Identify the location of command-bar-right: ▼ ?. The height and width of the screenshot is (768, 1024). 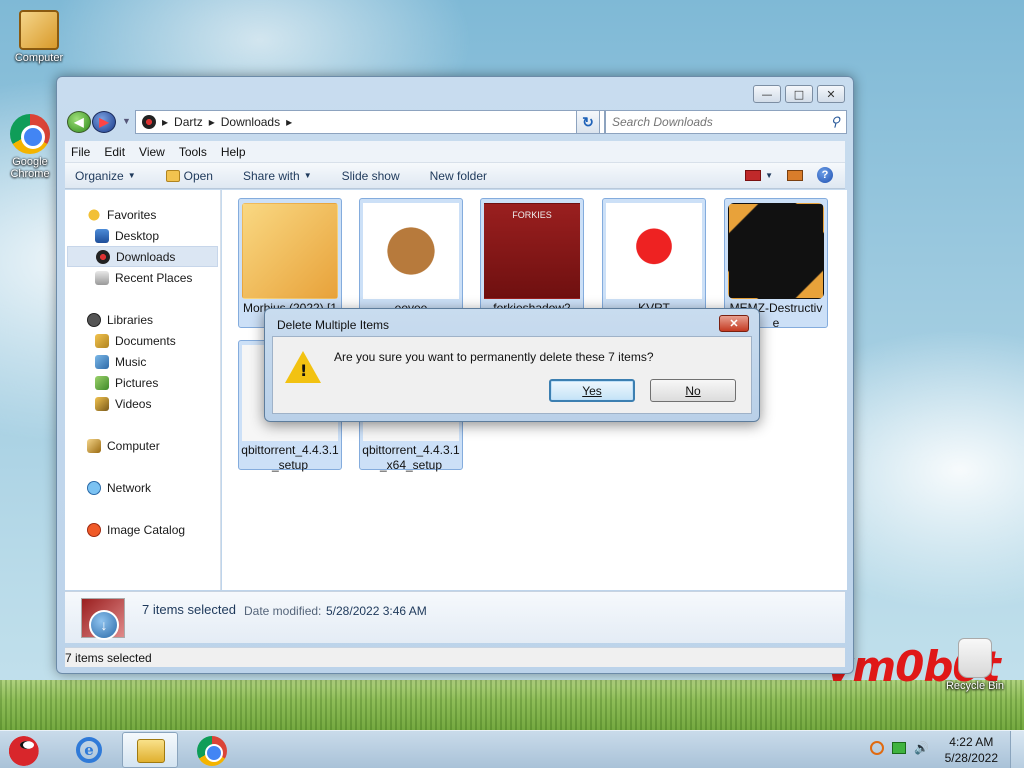
(789, 175).